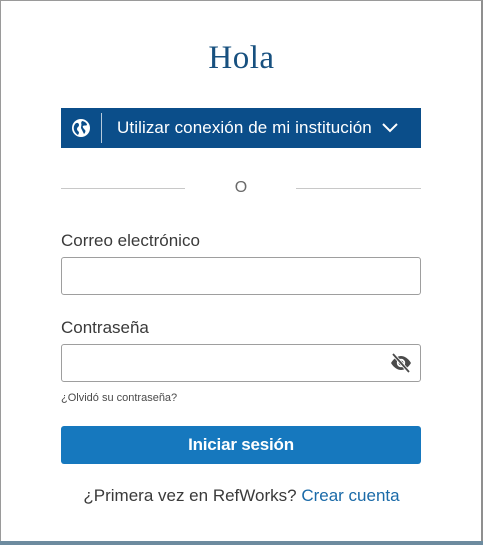  I want to click on create-account-link: Crear cuenta, so click(350, 495).